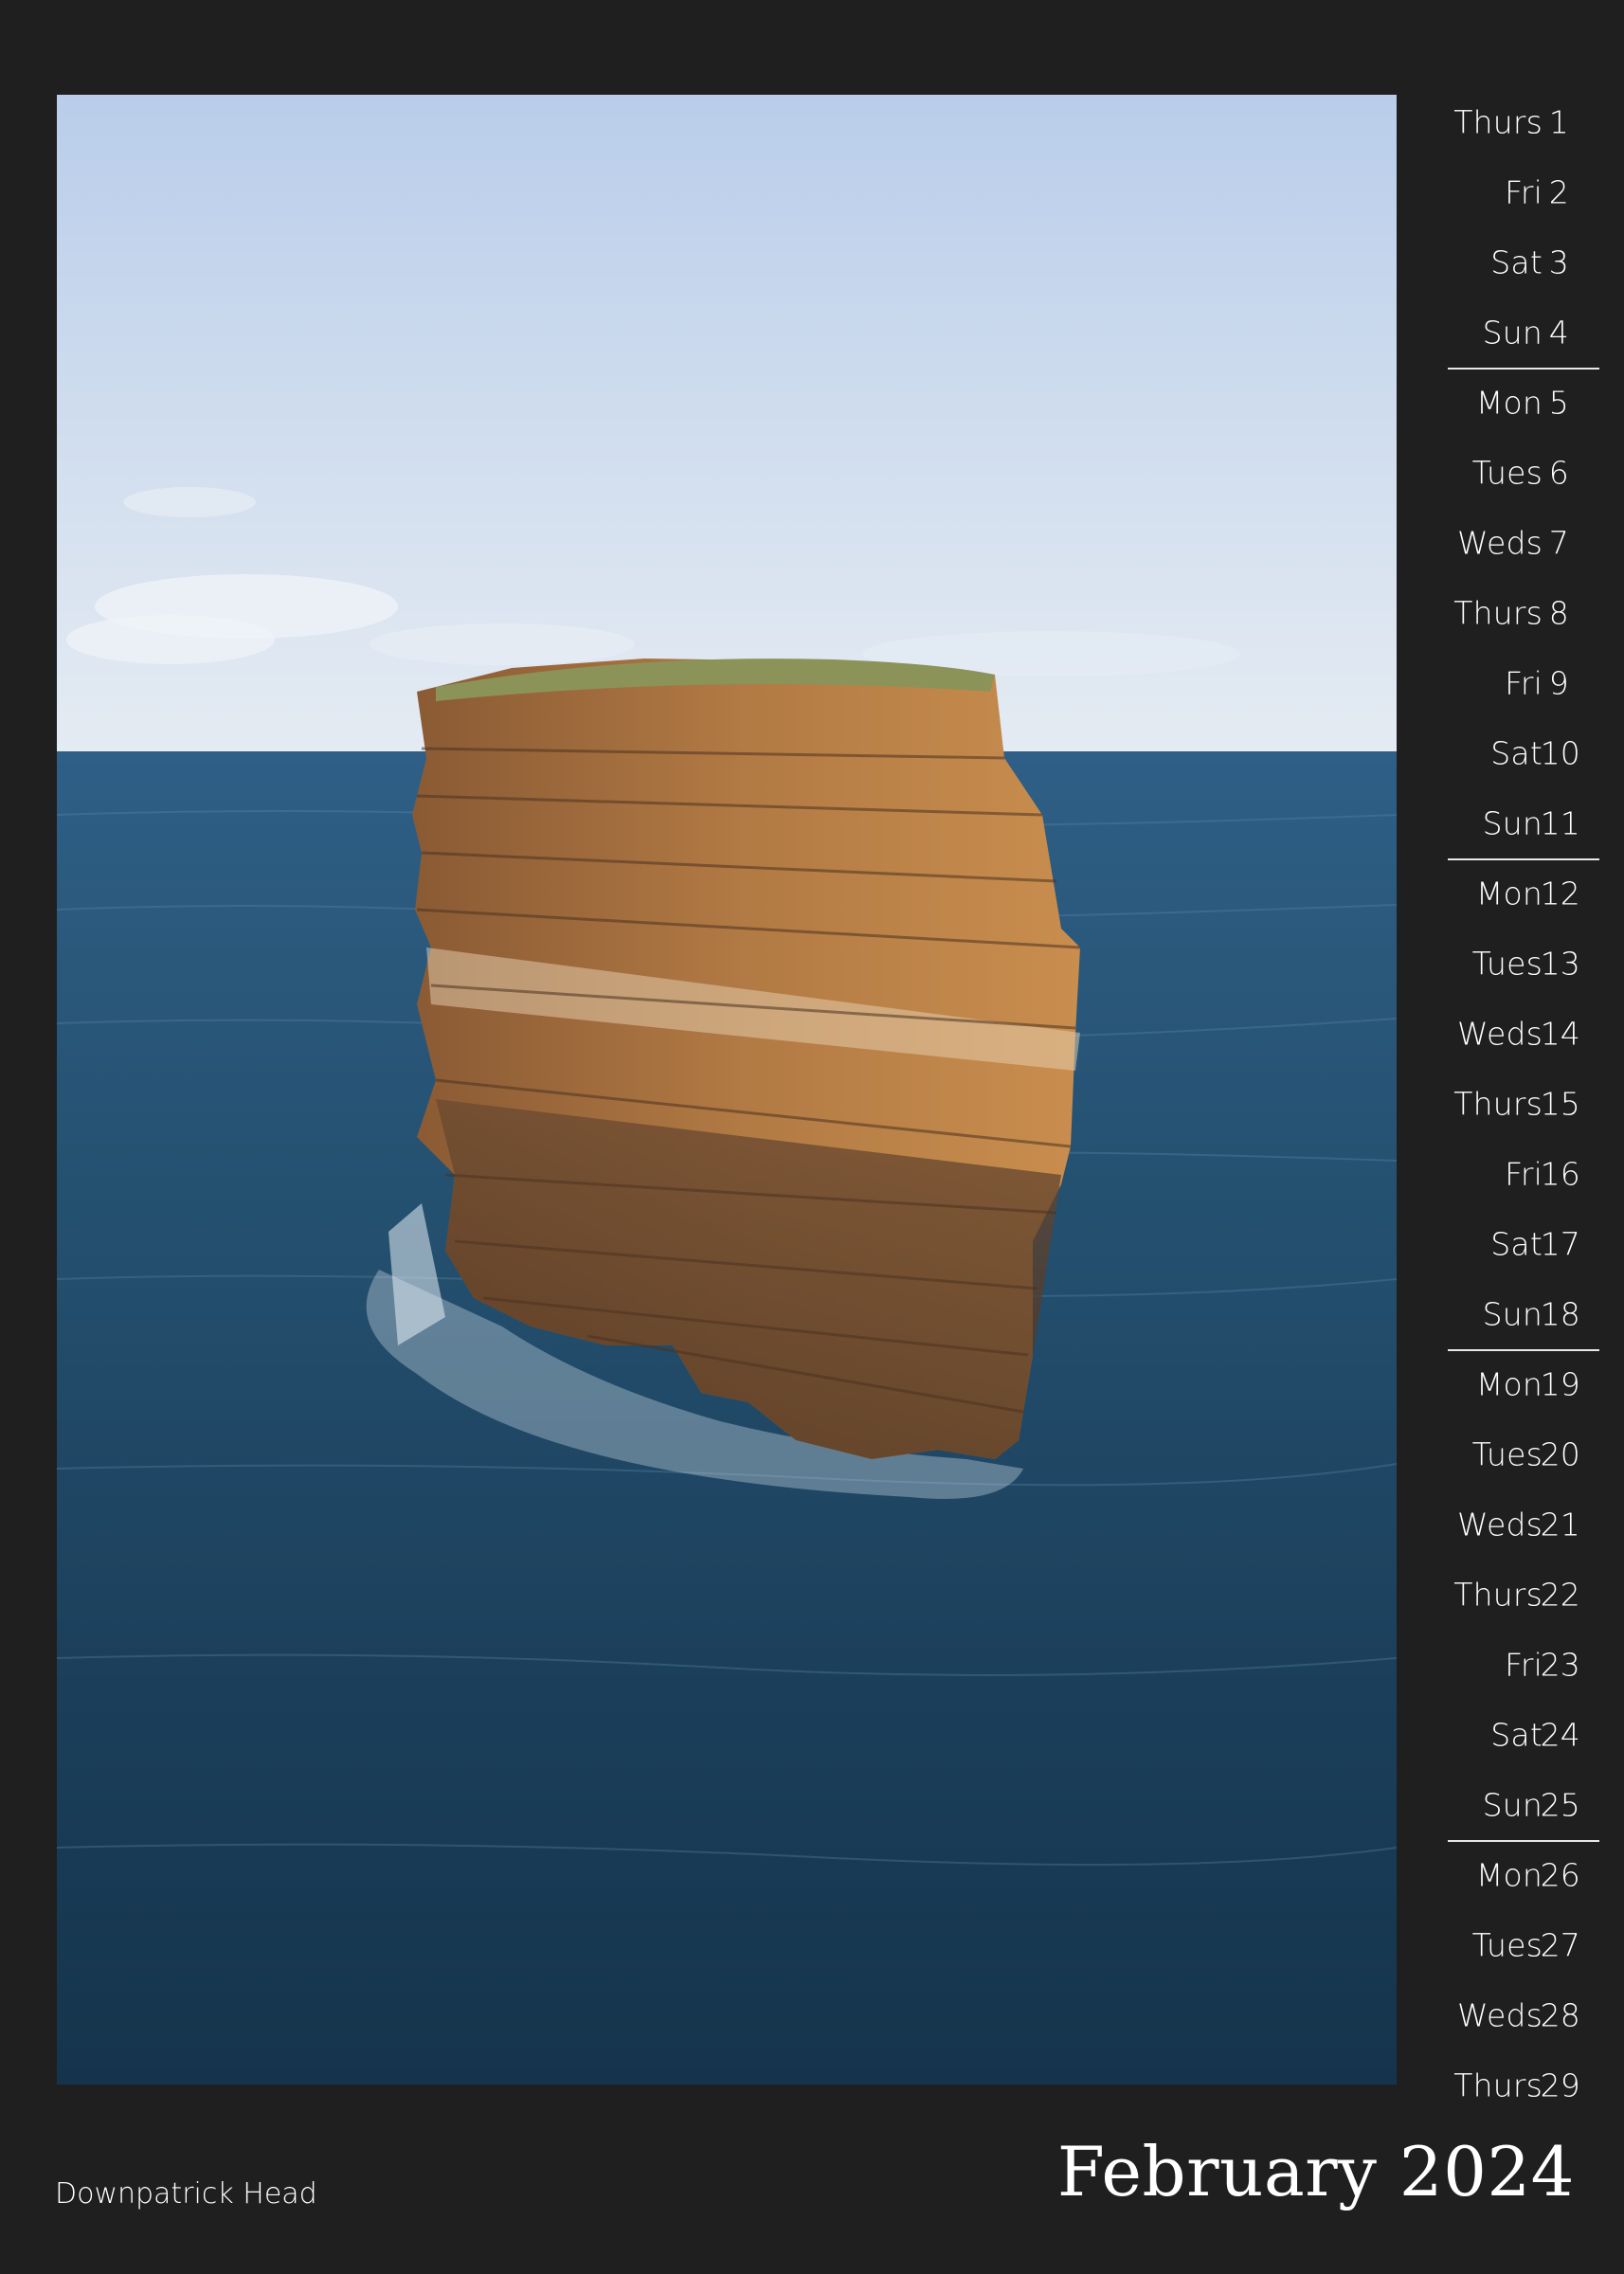 This screenshot has height=2274, width=1624. Describe the element at coordinates (1560, 1805) in the screenshot. I see `day-number: 25` at that location.